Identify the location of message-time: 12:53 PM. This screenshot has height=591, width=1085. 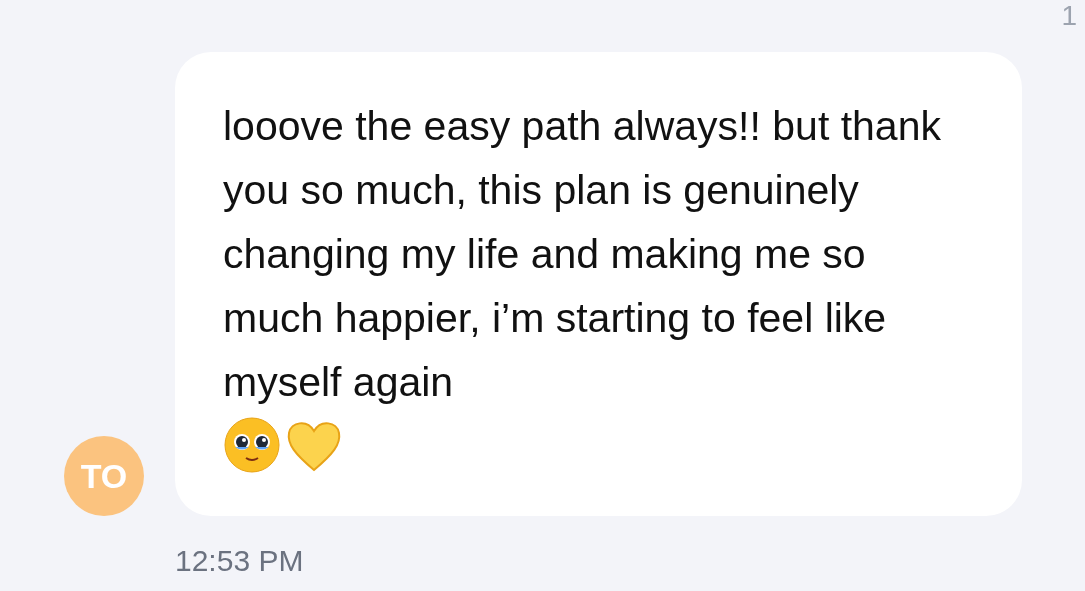
(239, 561).